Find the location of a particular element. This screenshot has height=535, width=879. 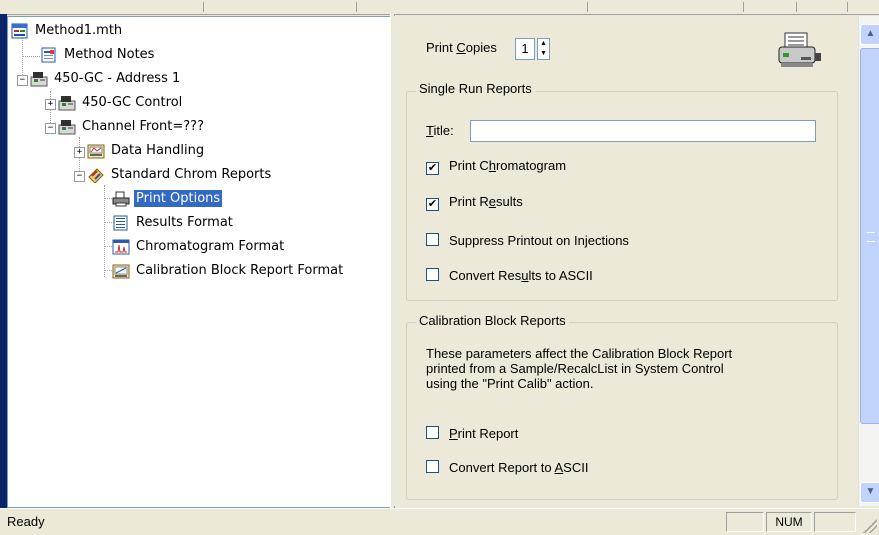

tree-item-label: Chromatogram Format is located at coordinates (210, 246).